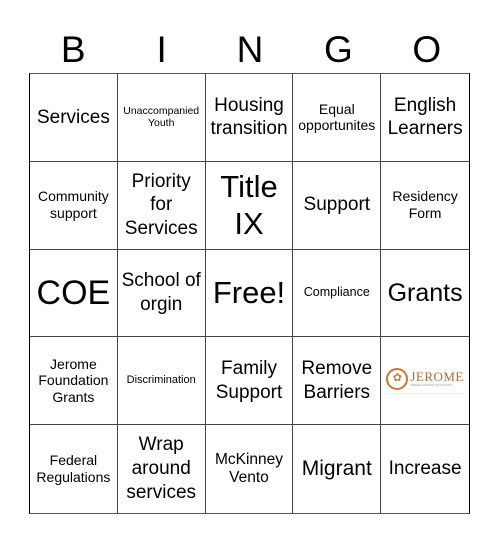  I want to click on bingo-cell: Compliance, so click(337, 293).